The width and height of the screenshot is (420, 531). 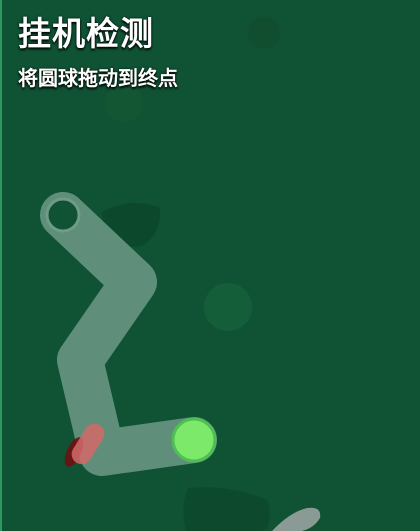 What do you see at coordinates (194, 440) in the screenshot?
I see `draggable-ball-circle-icon` at bounding box center [194, 440].